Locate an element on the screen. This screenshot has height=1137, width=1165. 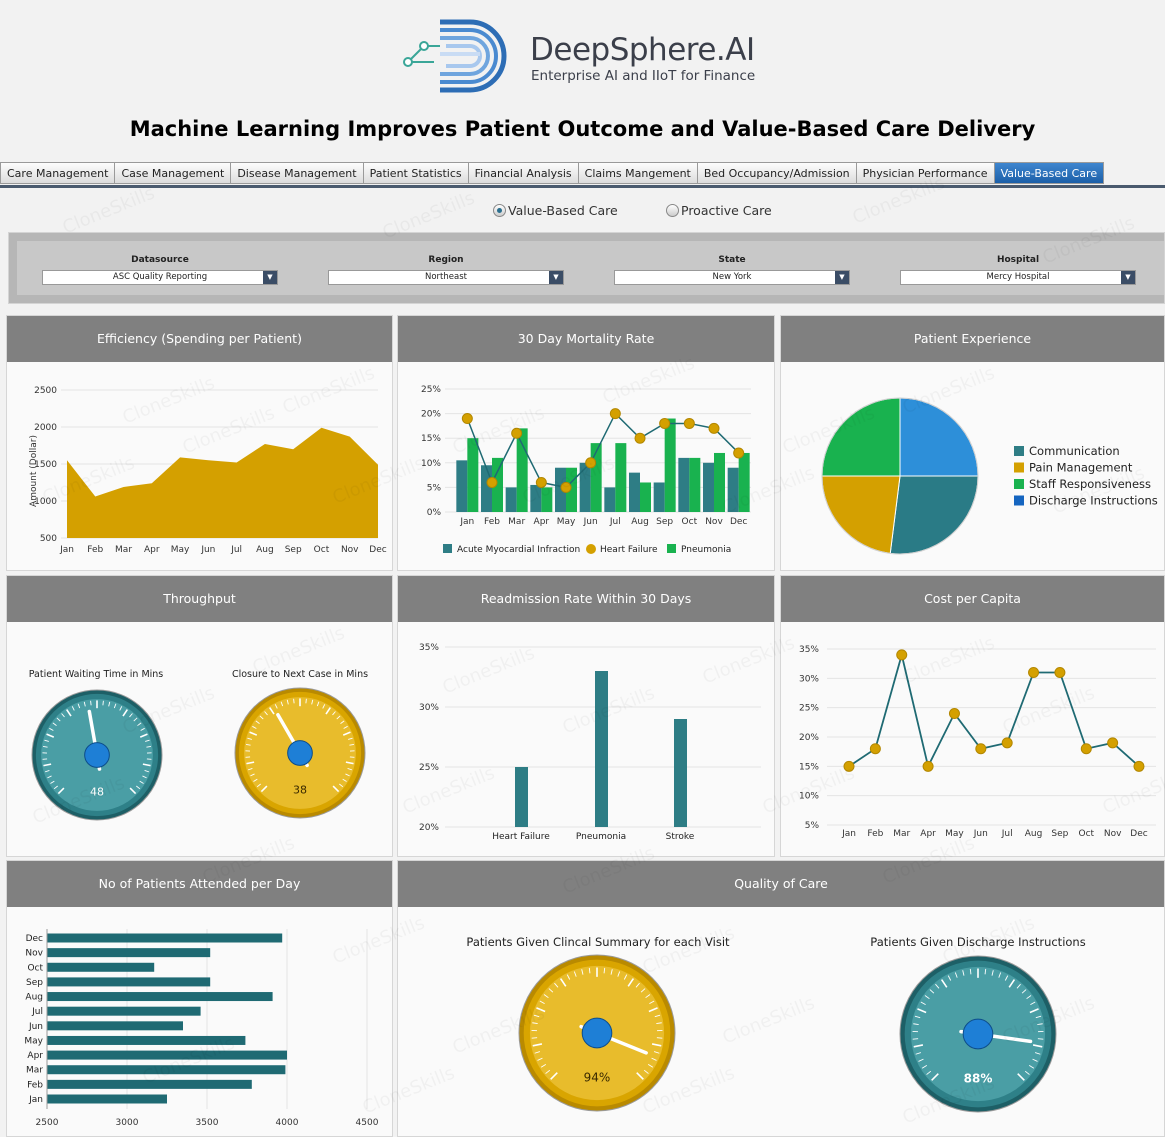
x-tick-label: 4000 is located at coordinates (287, 1123).